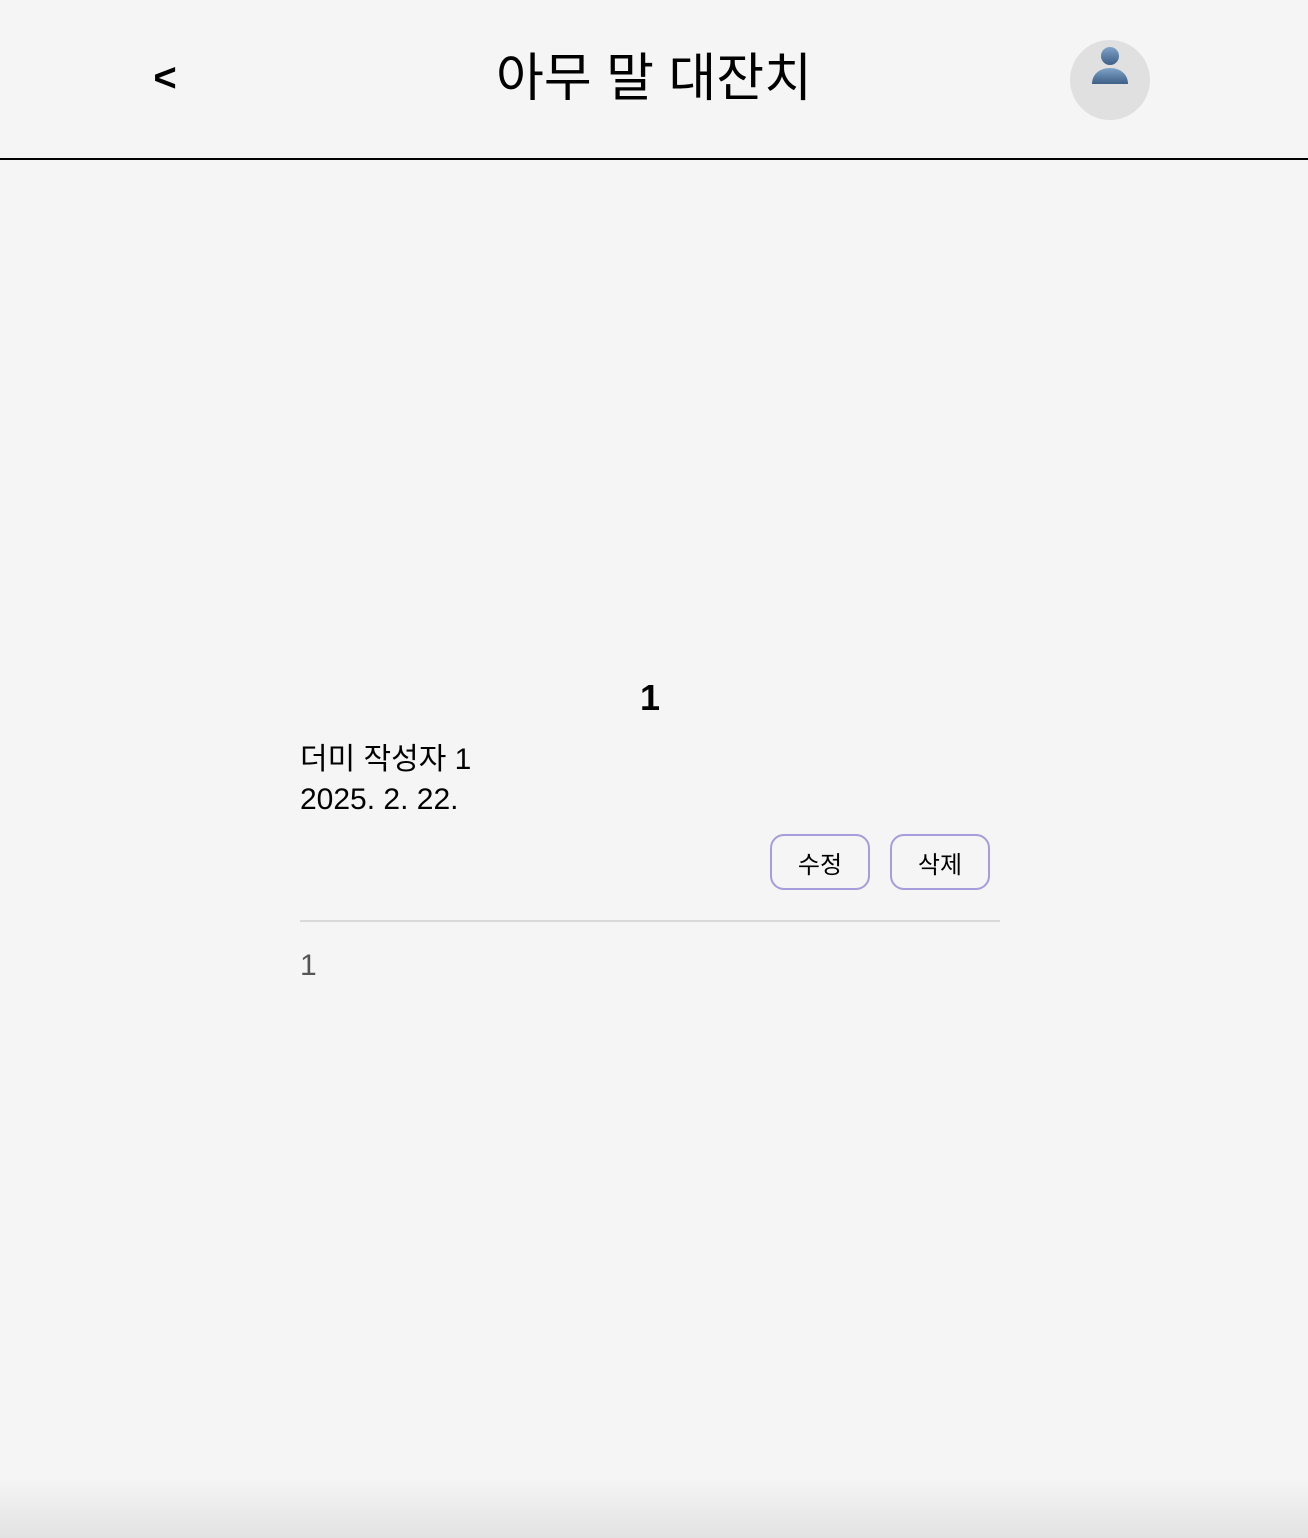 This screenshot has height=1538, width=1308. Describe the element at coordinates (650, 780) in the screenshot. I see `post-meta: 더미 작성자 1 2025. 2. 22.` at that location.